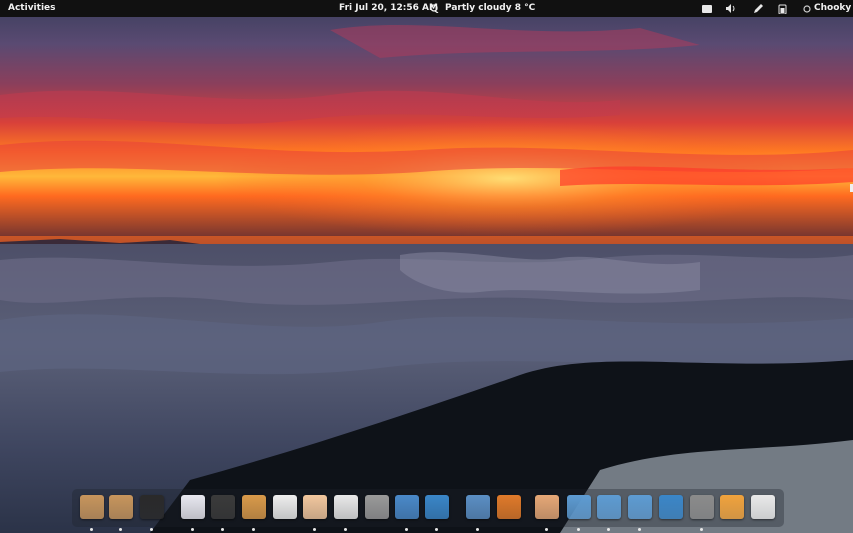 Image resolution: width=853 pixels, height=533 pixels. Describe the element at coordinates (833, 8) in the screenshot. I see `user-name: Chooky` at that location.